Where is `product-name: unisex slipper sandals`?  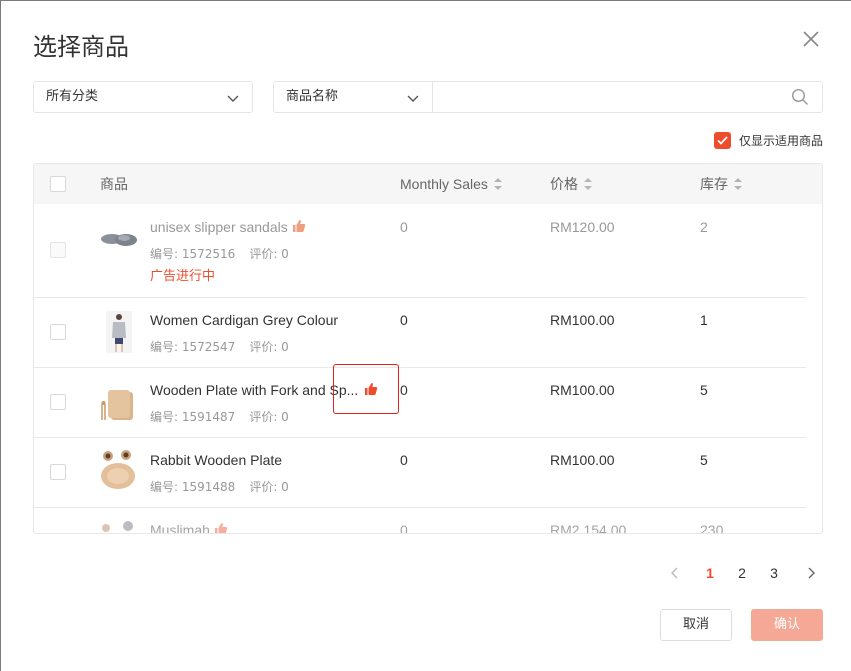
product-name: unisex slipper sandals is located at coordinates (228, 227).